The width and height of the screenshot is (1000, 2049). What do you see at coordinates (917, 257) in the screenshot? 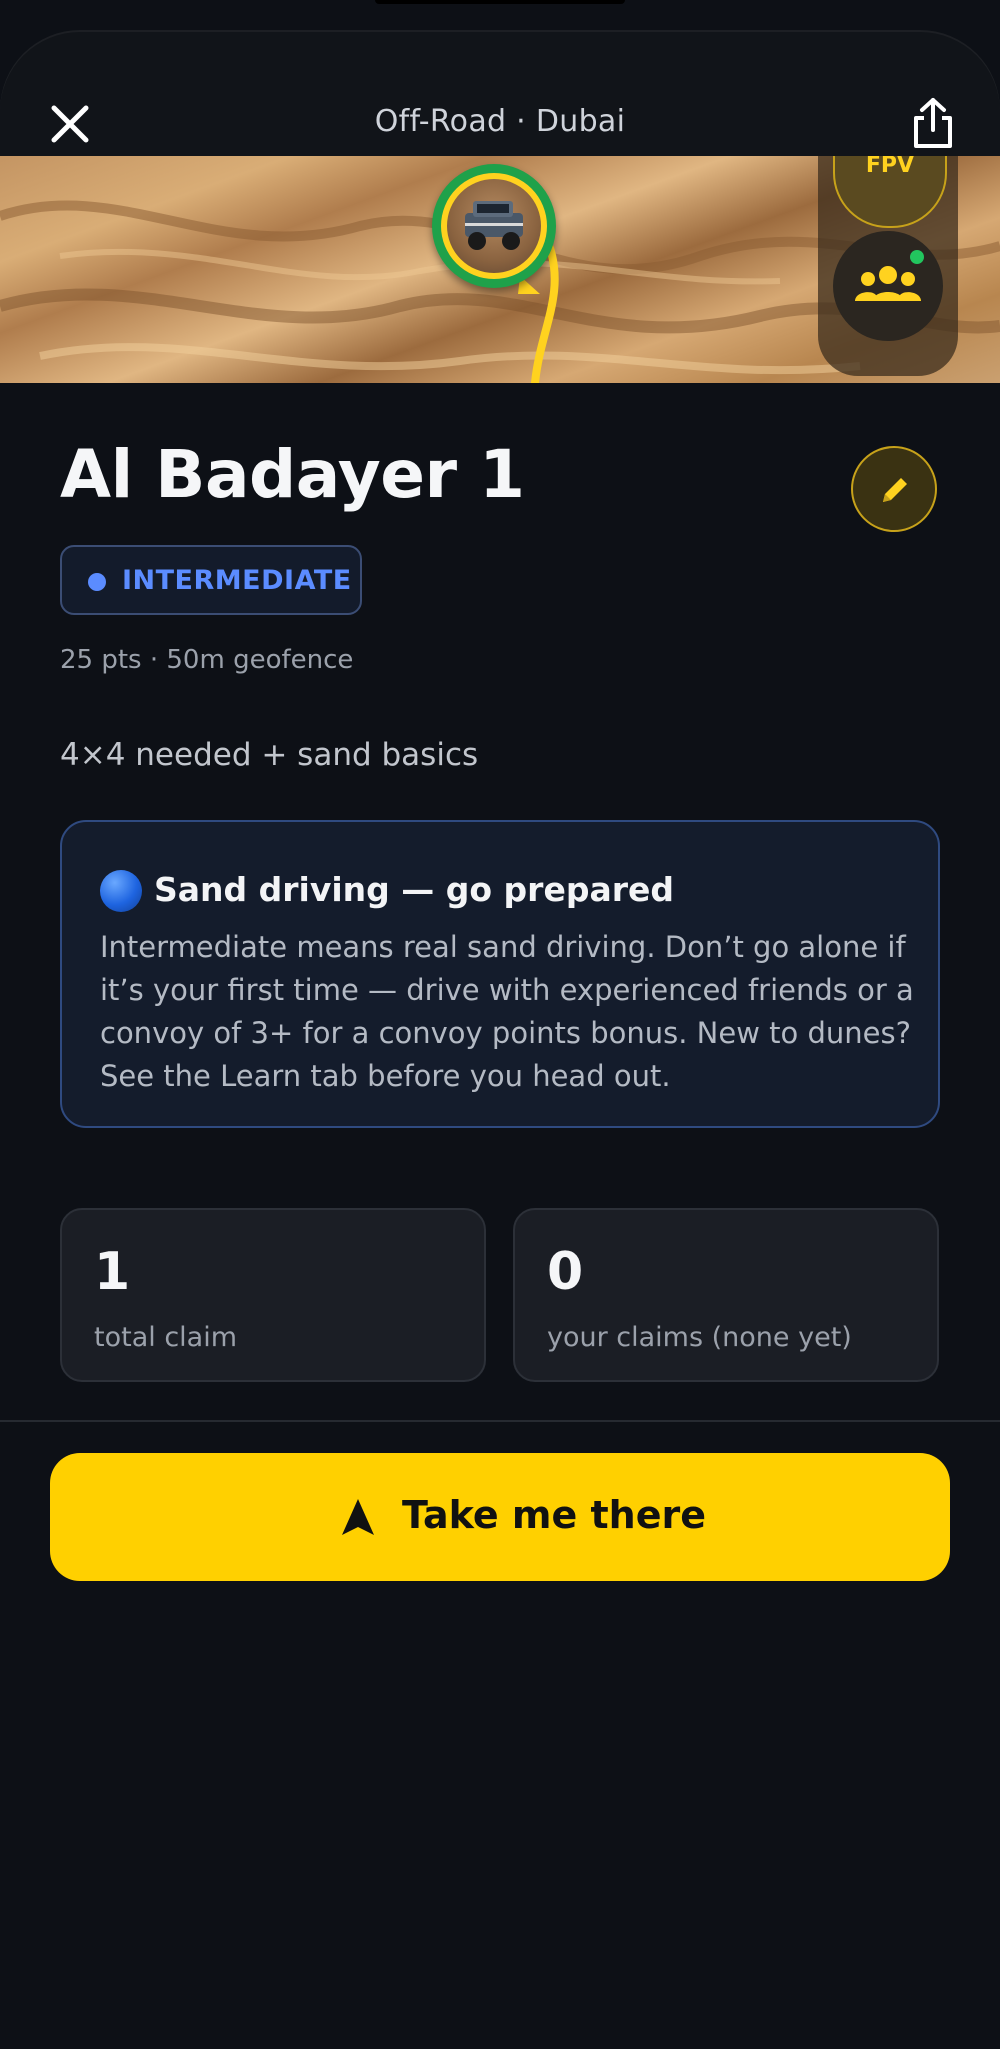
I see `online-status-dot` at bounding box center [917, 257].